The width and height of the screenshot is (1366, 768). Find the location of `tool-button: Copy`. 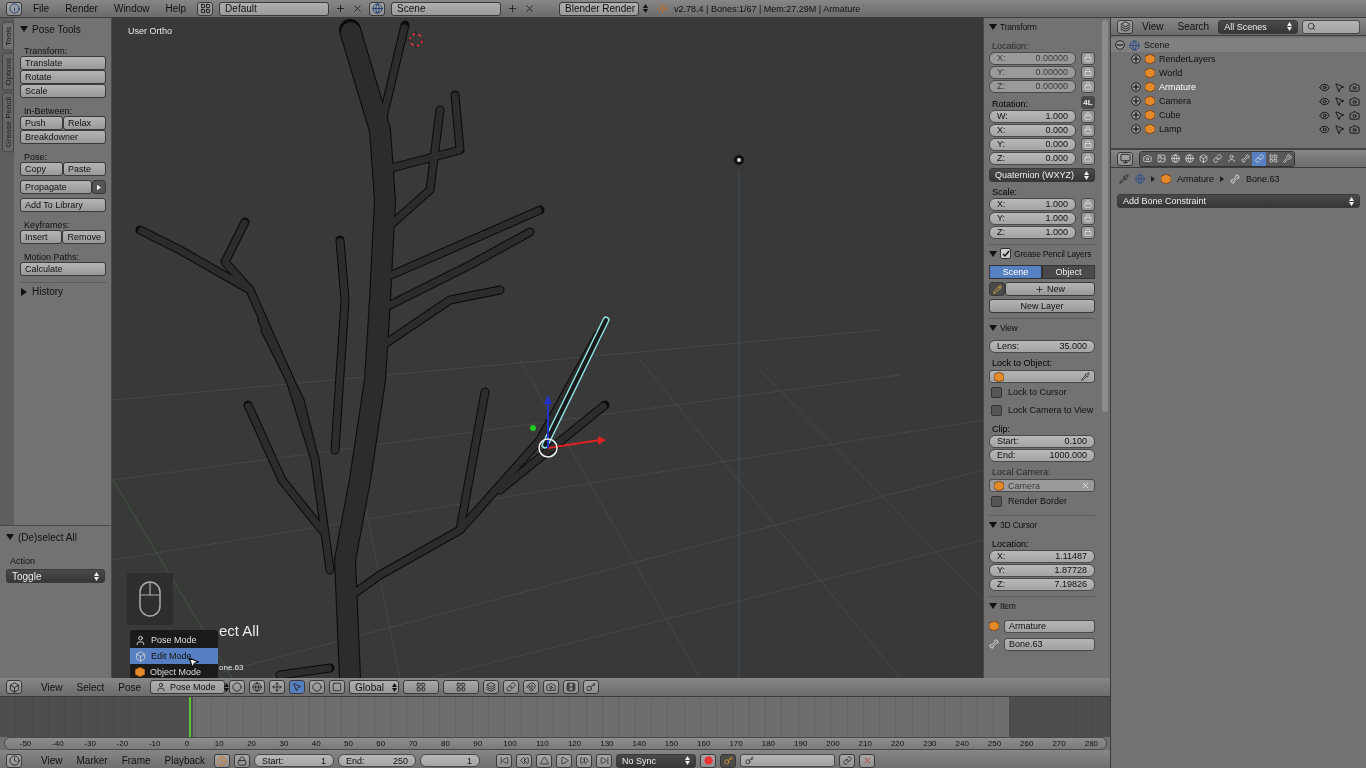

tool-button: Copy is located at coordinates (41, 169).